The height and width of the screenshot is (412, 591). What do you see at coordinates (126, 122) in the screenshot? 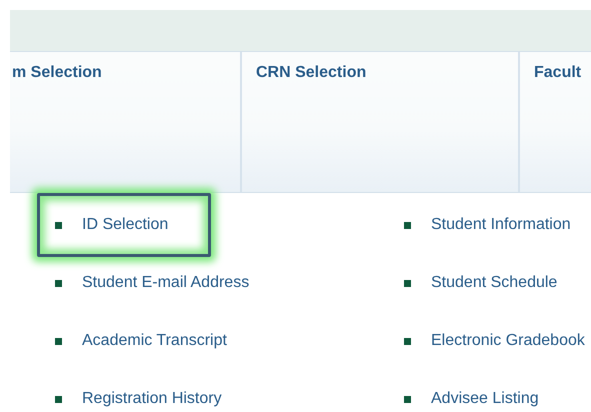
I see `column-header: m Selection` at bounding box center [126, 122].